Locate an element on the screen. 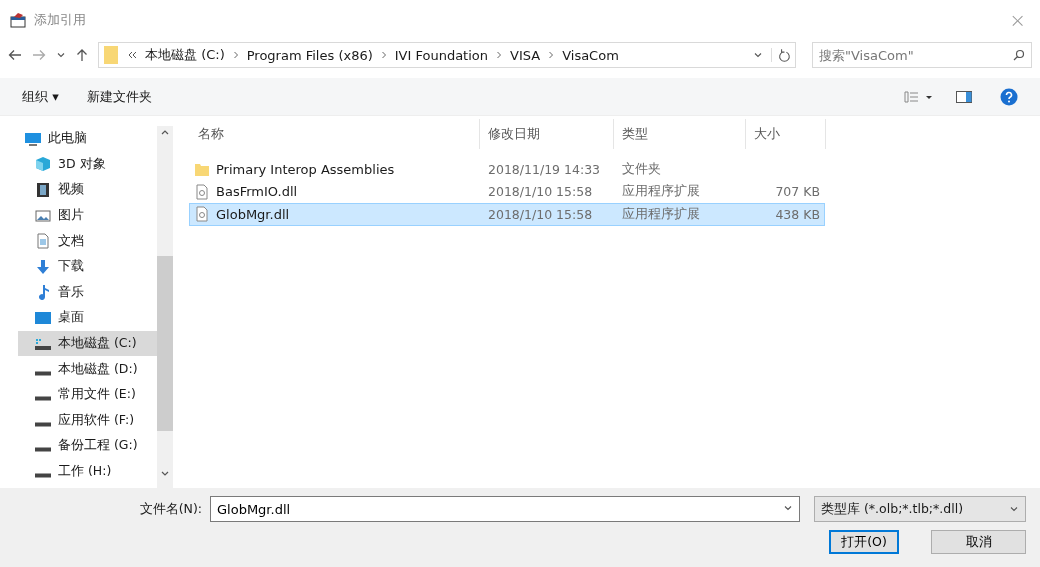 Image resolution: width=1040 pixels, height=567 pixels. sidebar-item: 视频 is located at coordinates (87, 190).